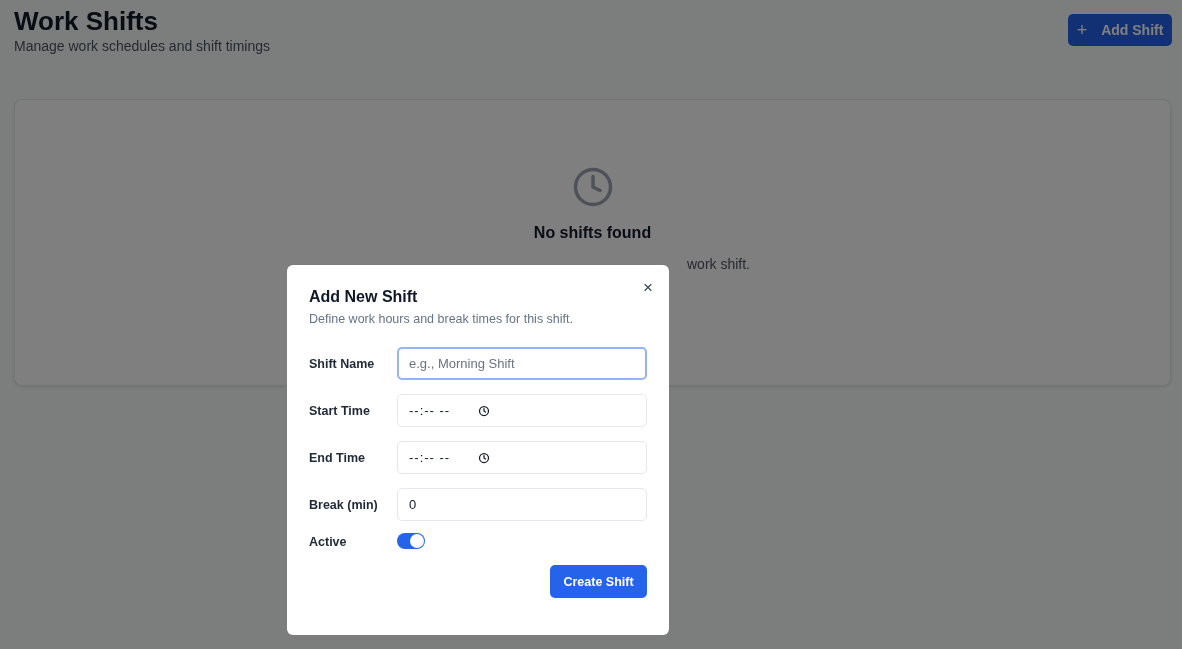  I want to click on name-input-field: e.g., Morning Shift, so click(522, 363).